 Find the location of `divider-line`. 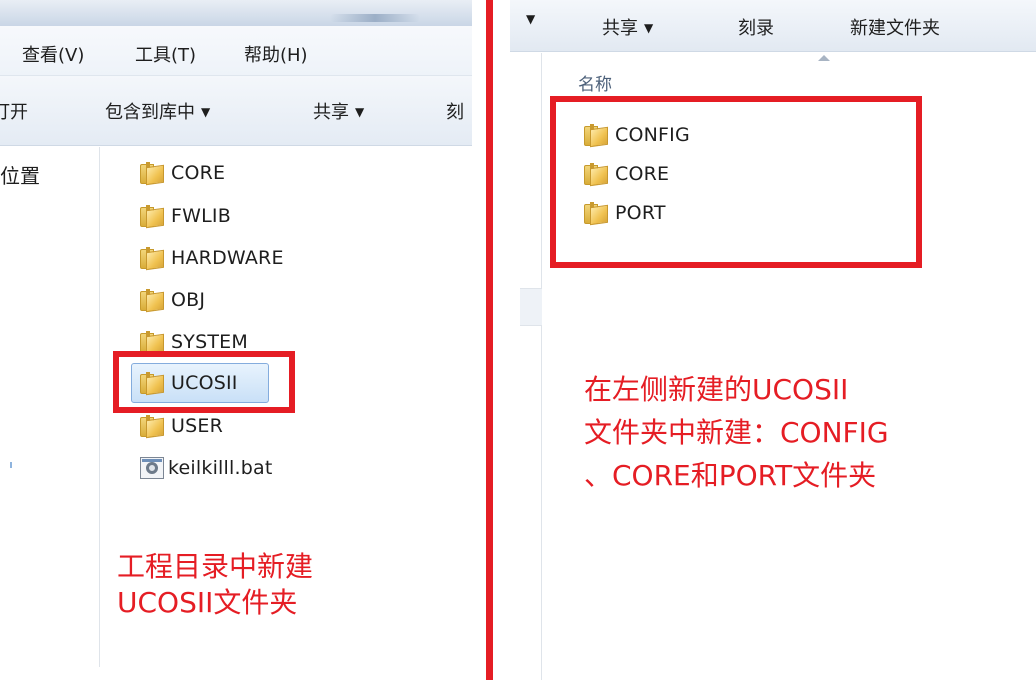

divider-line is located at coordinates (489, 340).